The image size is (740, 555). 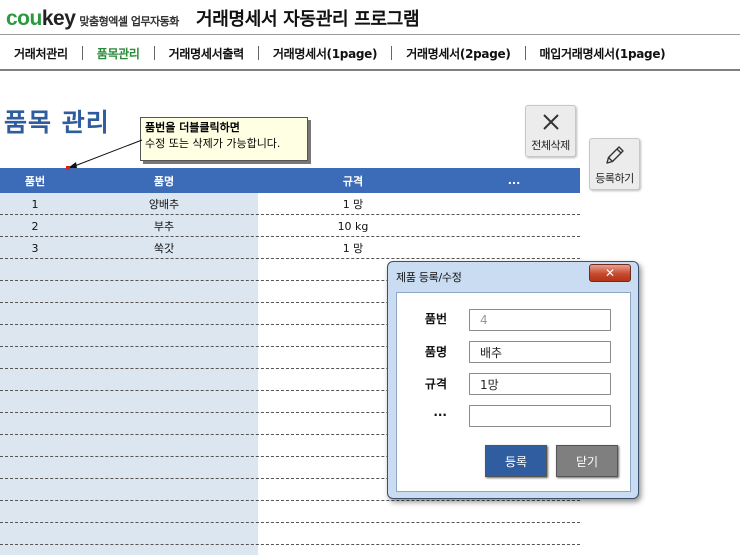 What do you see at coordinates (550, 145) in the screenshot?
I see `delete-all-label: 전체삭제` at bounding box center [550, 145].